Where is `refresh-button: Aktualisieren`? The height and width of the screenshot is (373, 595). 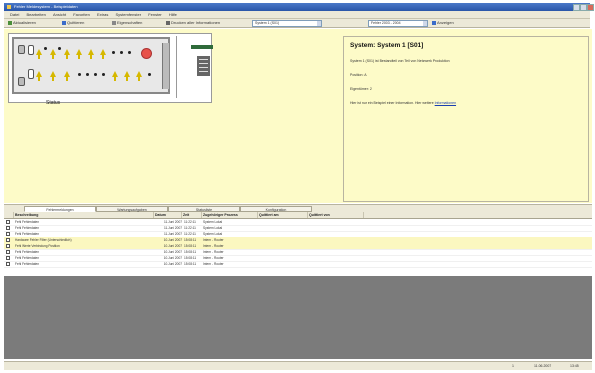 refresh-button: Aktualisieren is located at coordinates (22, 22).